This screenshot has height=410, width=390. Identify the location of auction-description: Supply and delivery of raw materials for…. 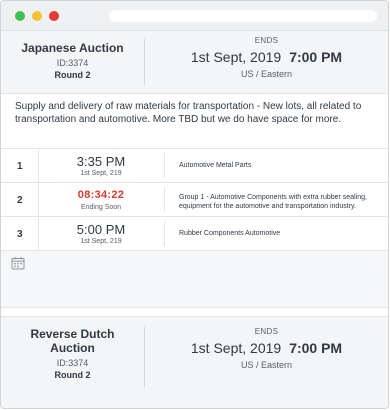
(194, 121).